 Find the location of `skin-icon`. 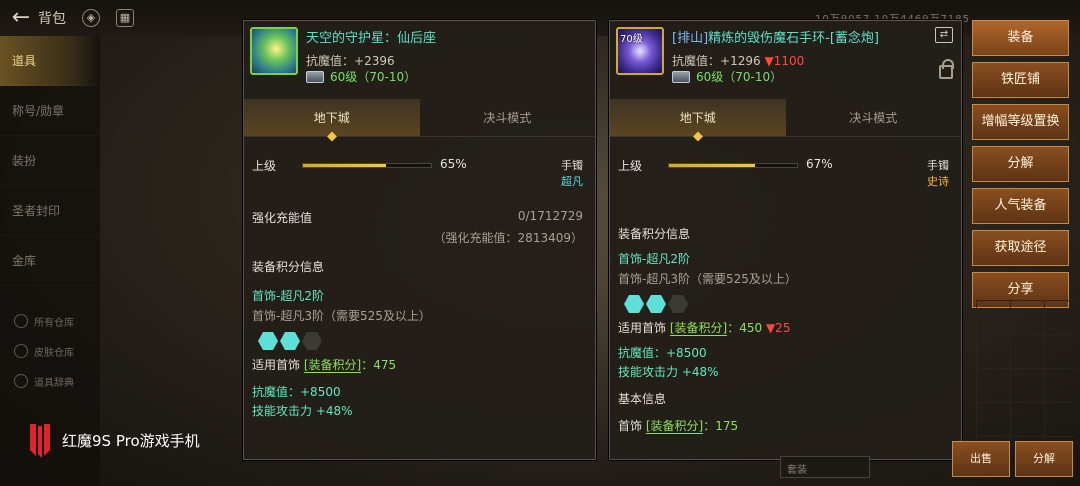

skin-icon is located at coordinates (21, 351).